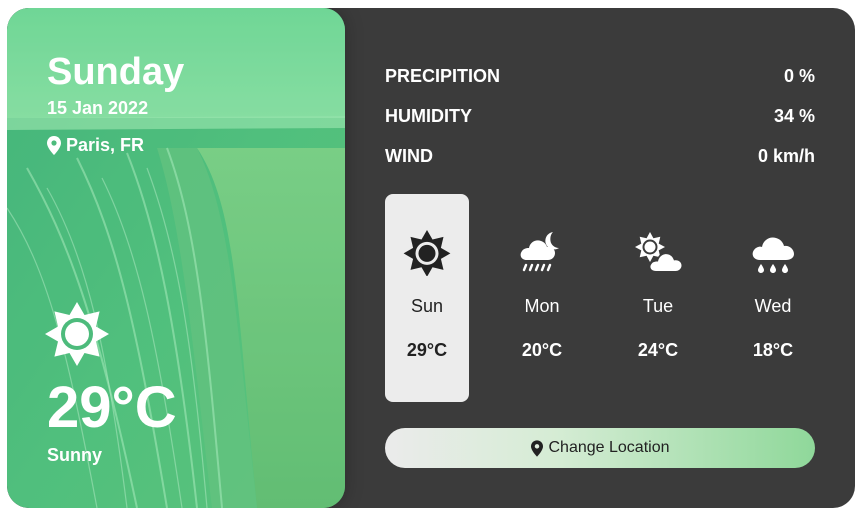  Describe the element at coordinates (799, 75) in the screenshot. I see `stat-value: 0 %` at that location.